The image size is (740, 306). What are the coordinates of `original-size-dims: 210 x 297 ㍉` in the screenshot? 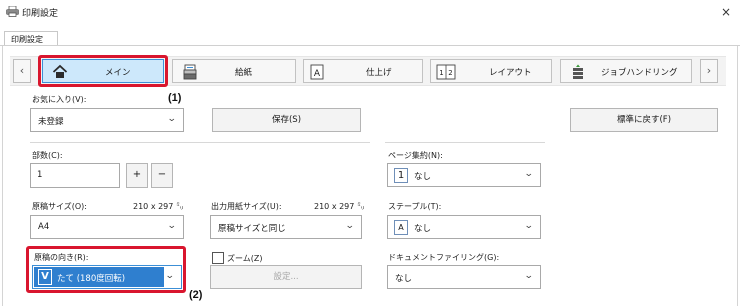 It's located at (158, 206).